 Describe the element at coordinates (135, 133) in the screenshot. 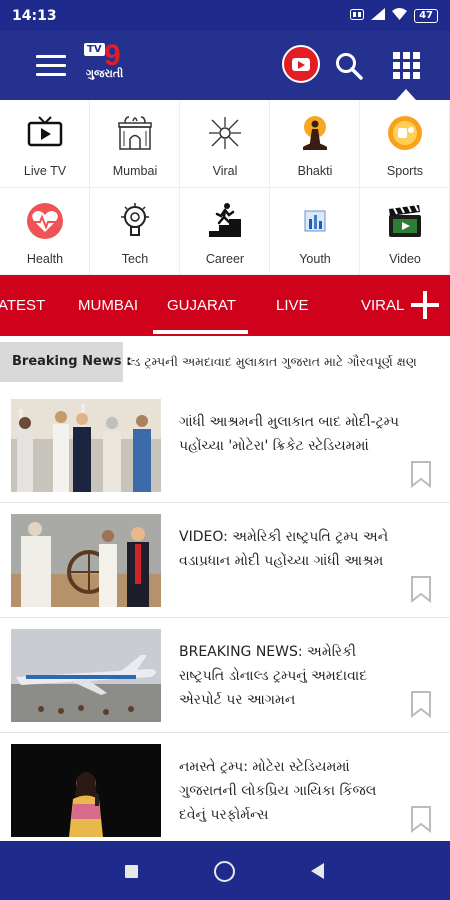

I see `mumbai-gateway-icon` at that location.